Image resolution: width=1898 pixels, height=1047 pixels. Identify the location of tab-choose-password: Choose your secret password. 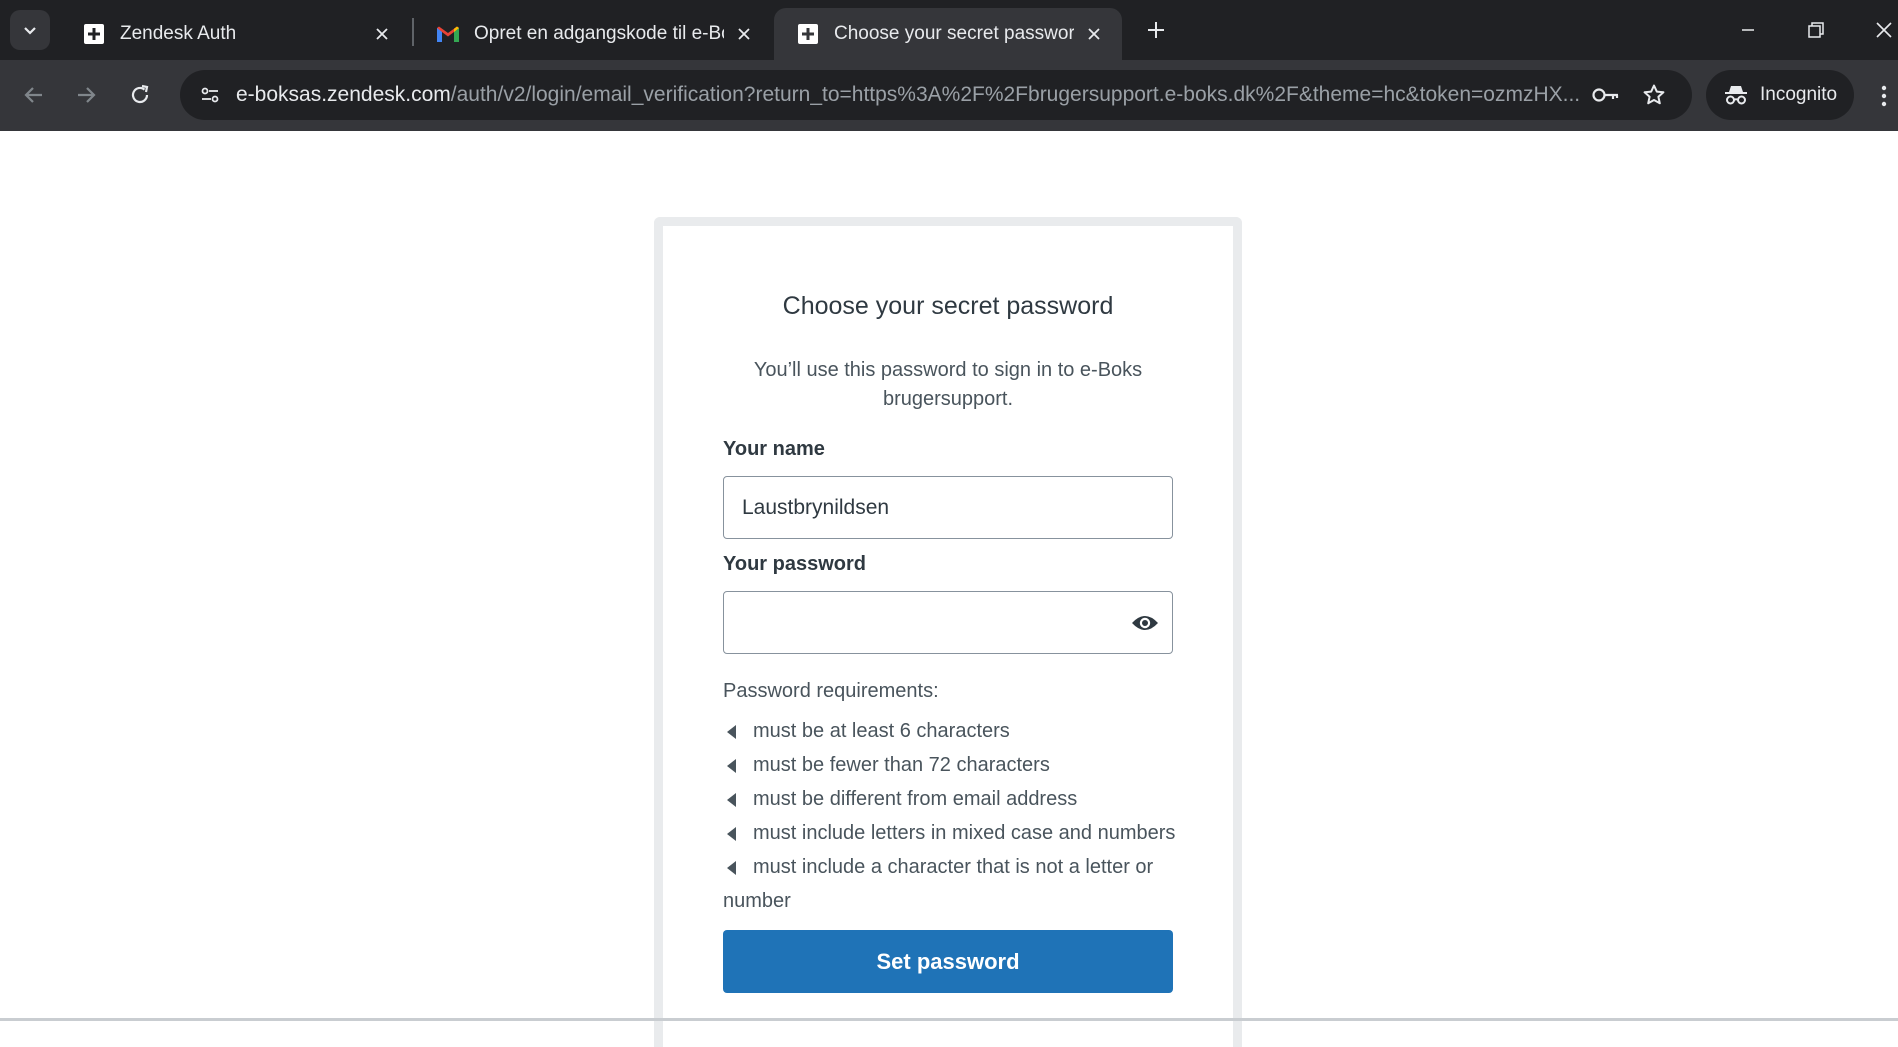
(948, 34).